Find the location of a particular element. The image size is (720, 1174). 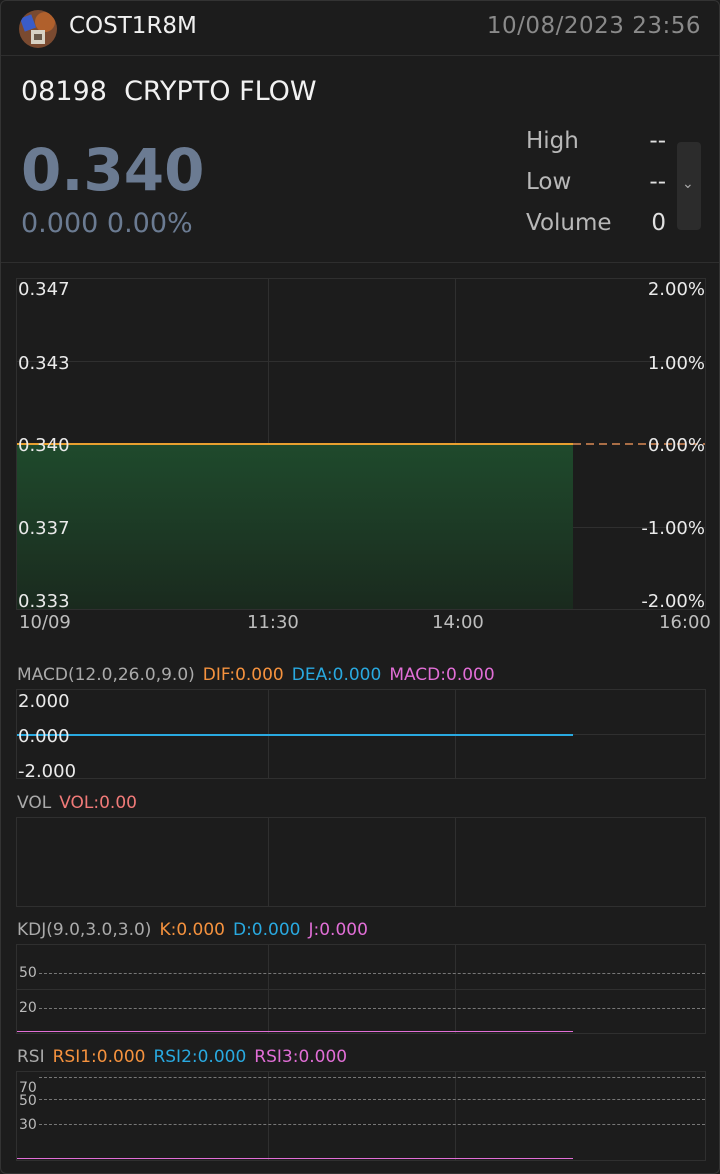

stats-table: High -- Low -- Volume 0 is located at coordinates (596, 189).